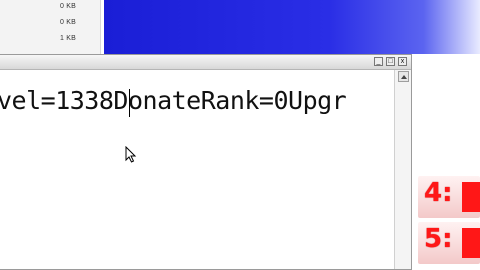 Image resolution: width=480 pixels, height=270 pixels. Describe the element at coordinates (438, 193) in the screenshot. I see `rank-number: 4:` at that location.